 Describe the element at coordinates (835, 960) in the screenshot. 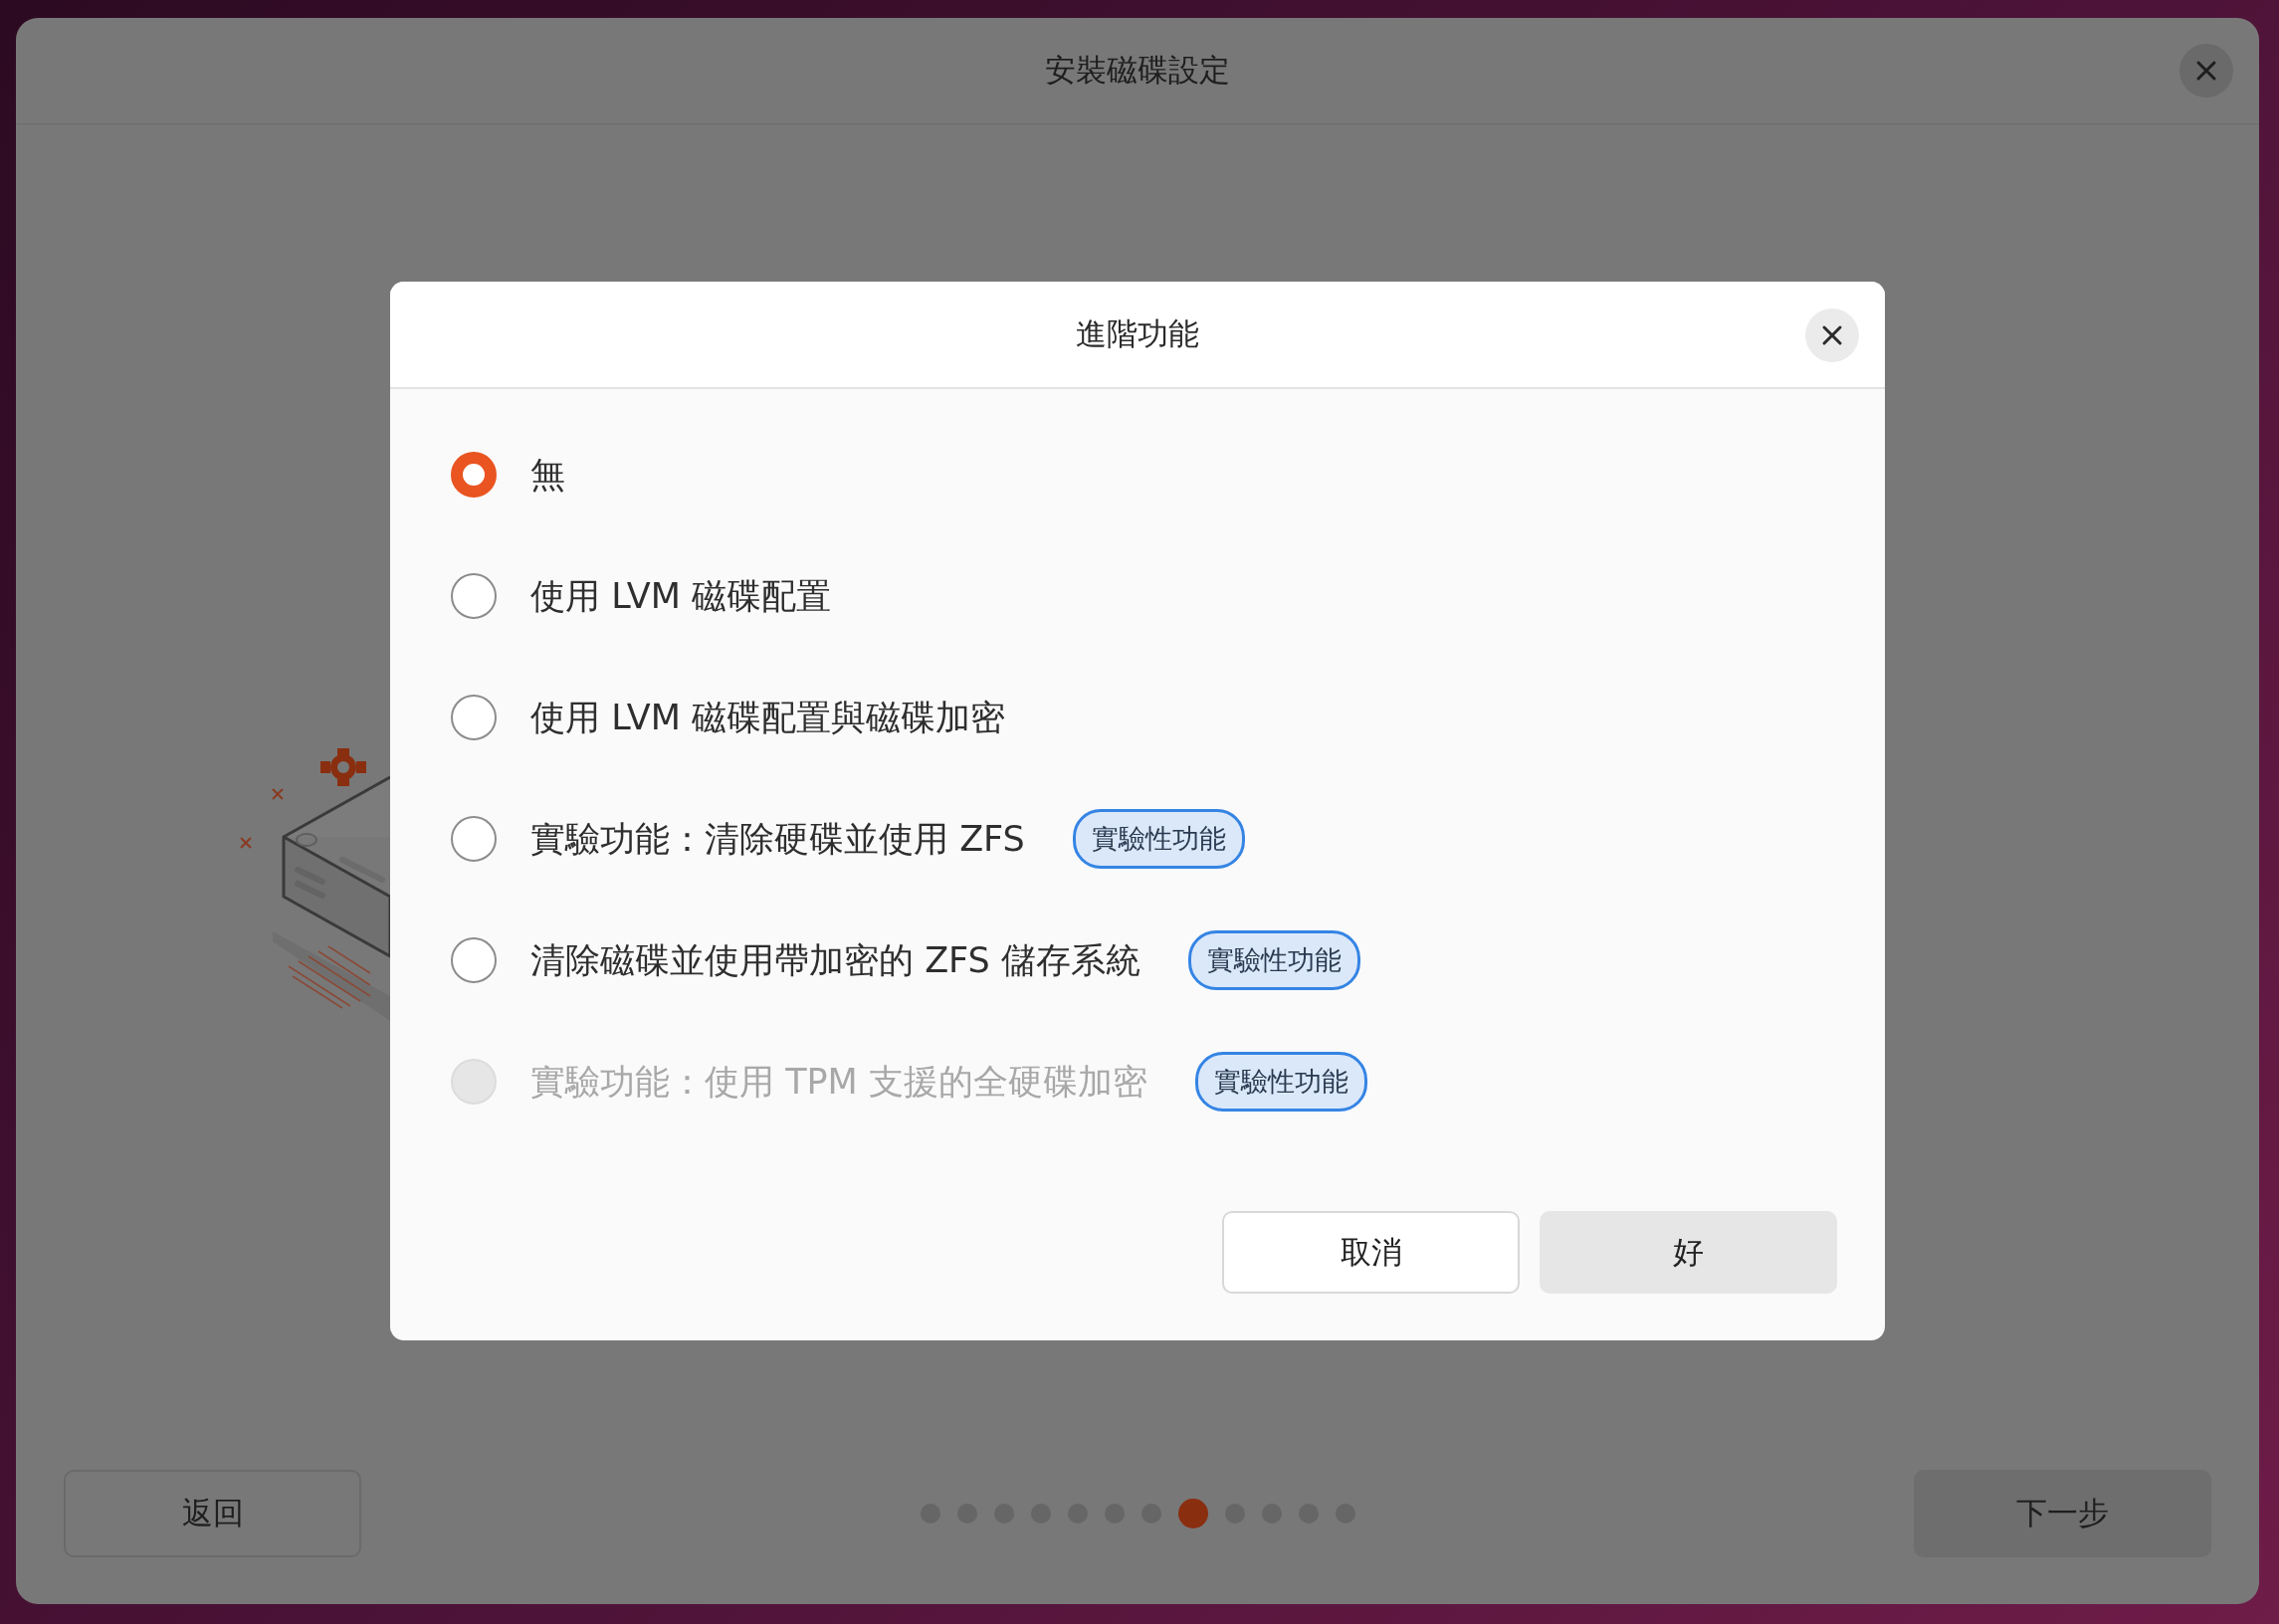

I see `option-label: 清除磁碟並使用帶加密的 ZFS 儲存系統` at that location.